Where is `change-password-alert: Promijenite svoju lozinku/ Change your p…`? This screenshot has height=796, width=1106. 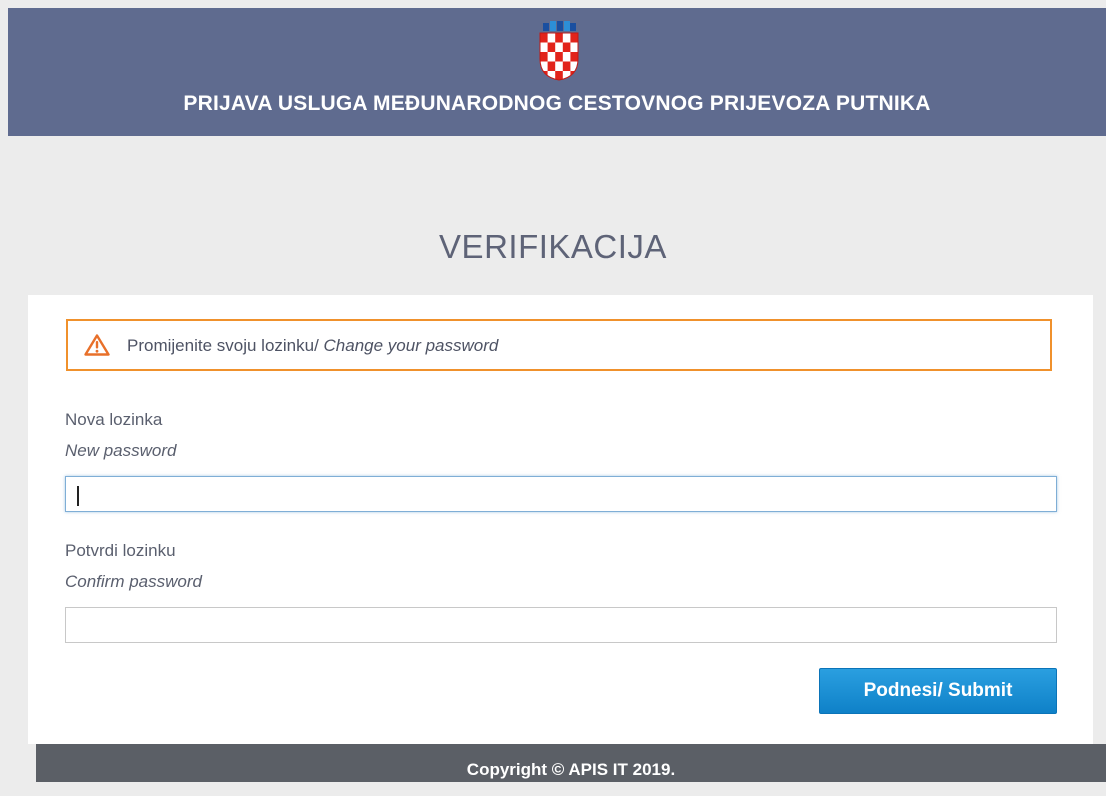
change-password-alert: Promijenite svoju lozinku/ Change your p… is located at coordinates (559, 345).